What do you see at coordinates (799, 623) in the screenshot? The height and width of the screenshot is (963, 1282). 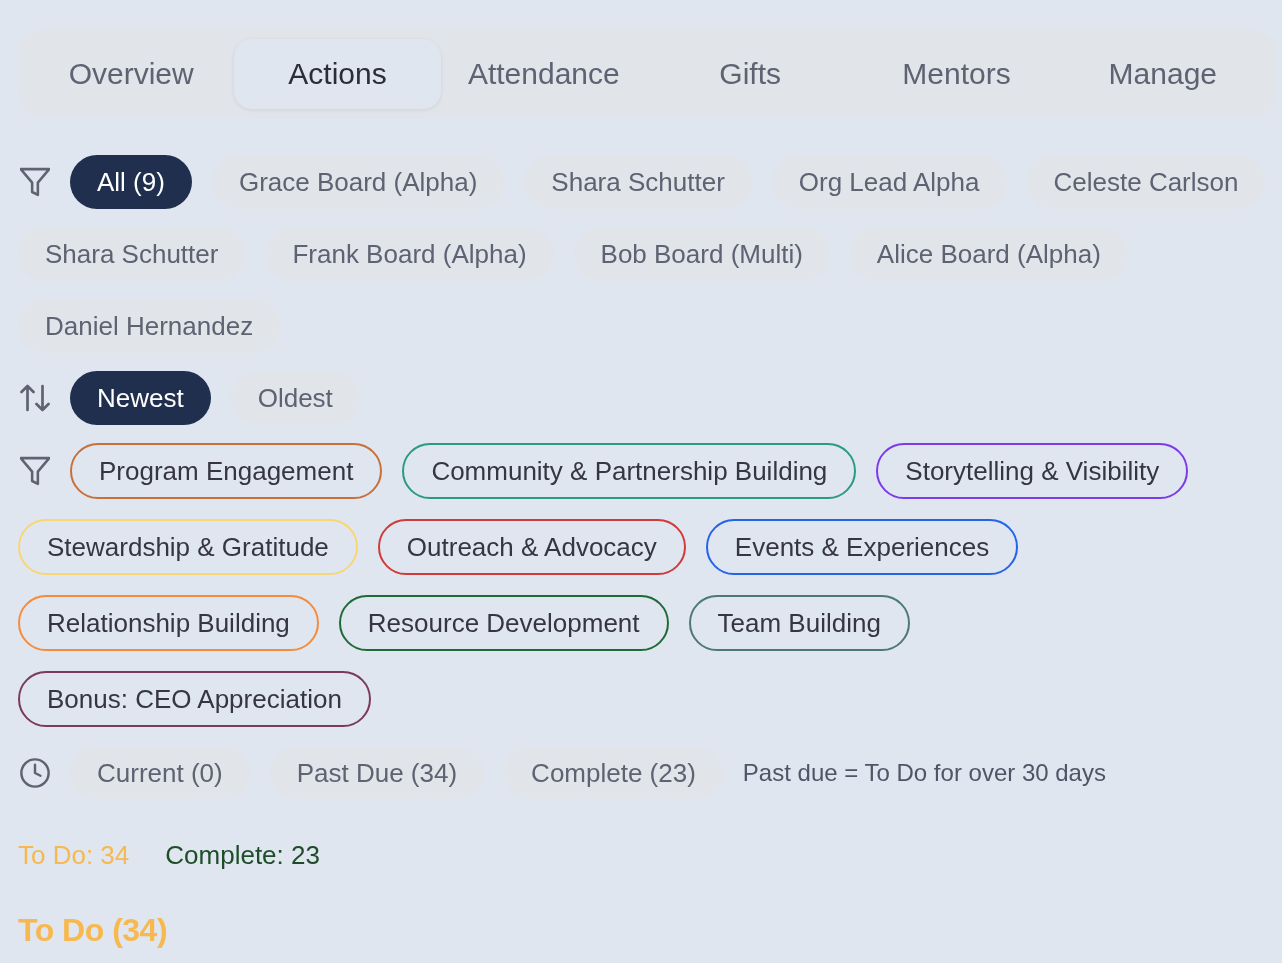 I see `category-filter-chip: Team Building` at bounding box center [799, 623].